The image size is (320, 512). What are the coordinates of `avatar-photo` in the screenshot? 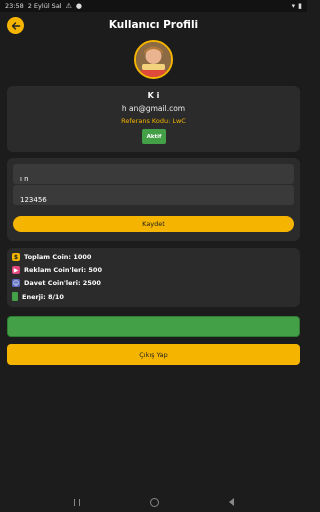 It's located at (153, 59).